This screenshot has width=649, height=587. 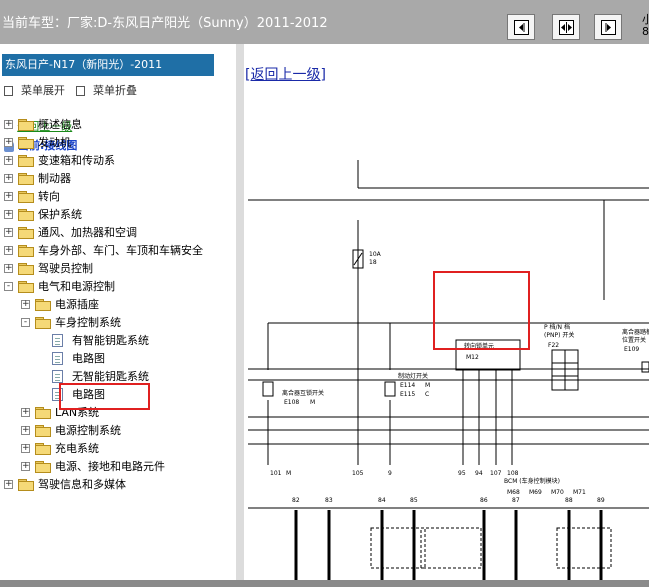 I want to click on brake-m: M, so click(x=427, y=385).